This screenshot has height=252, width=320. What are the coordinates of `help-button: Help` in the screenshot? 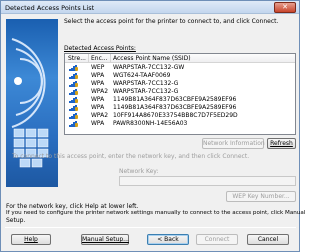 It's located at (31, 239).